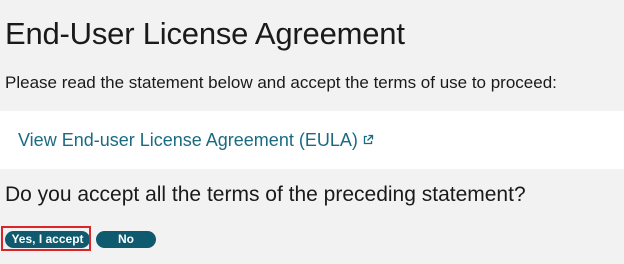 This screenshot has width=624, height=264. I want to click on view-eula-link: View End-user License Agreement (EULA), so click(196, 140).